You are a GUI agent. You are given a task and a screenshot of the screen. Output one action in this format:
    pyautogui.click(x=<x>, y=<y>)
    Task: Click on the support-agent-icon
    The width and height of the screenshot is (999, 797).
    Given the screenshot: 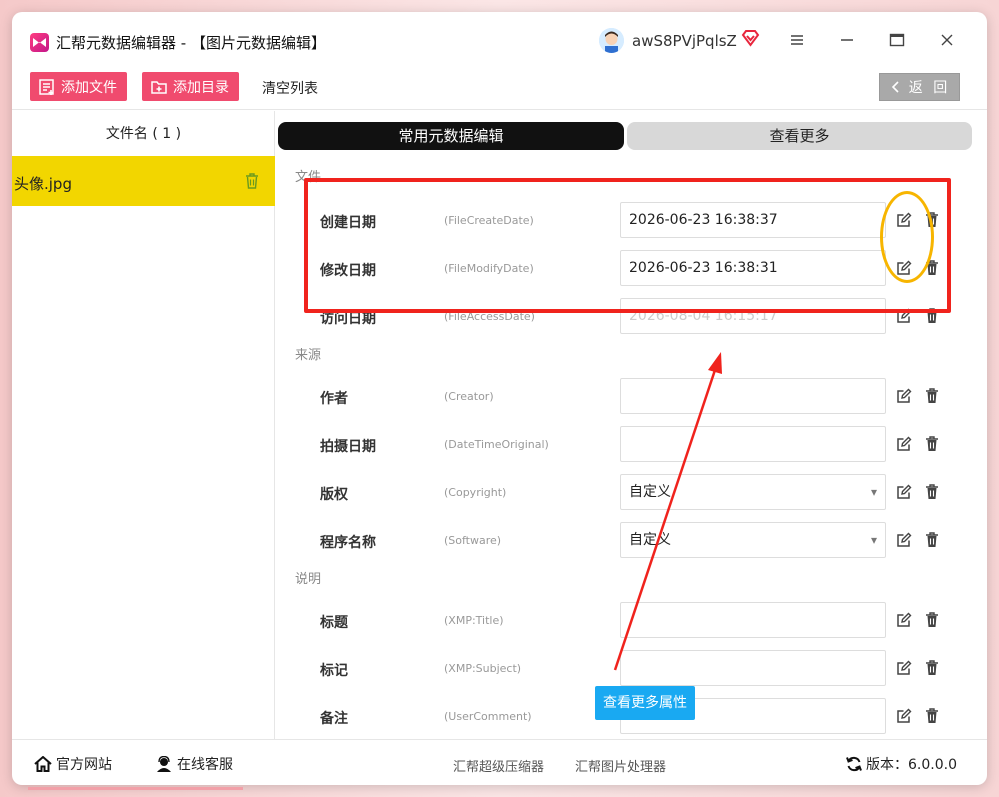 What is the action you would take?
    pyautogui.click(x=164, y=763)
    